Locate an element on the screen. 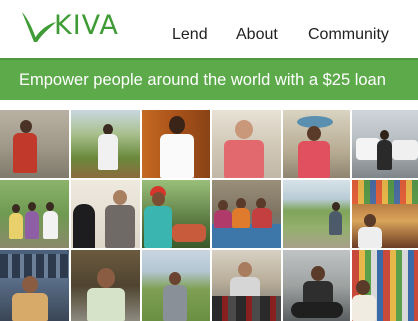  kiva-logo-text: KIVA is located at coordinates (86, 25).